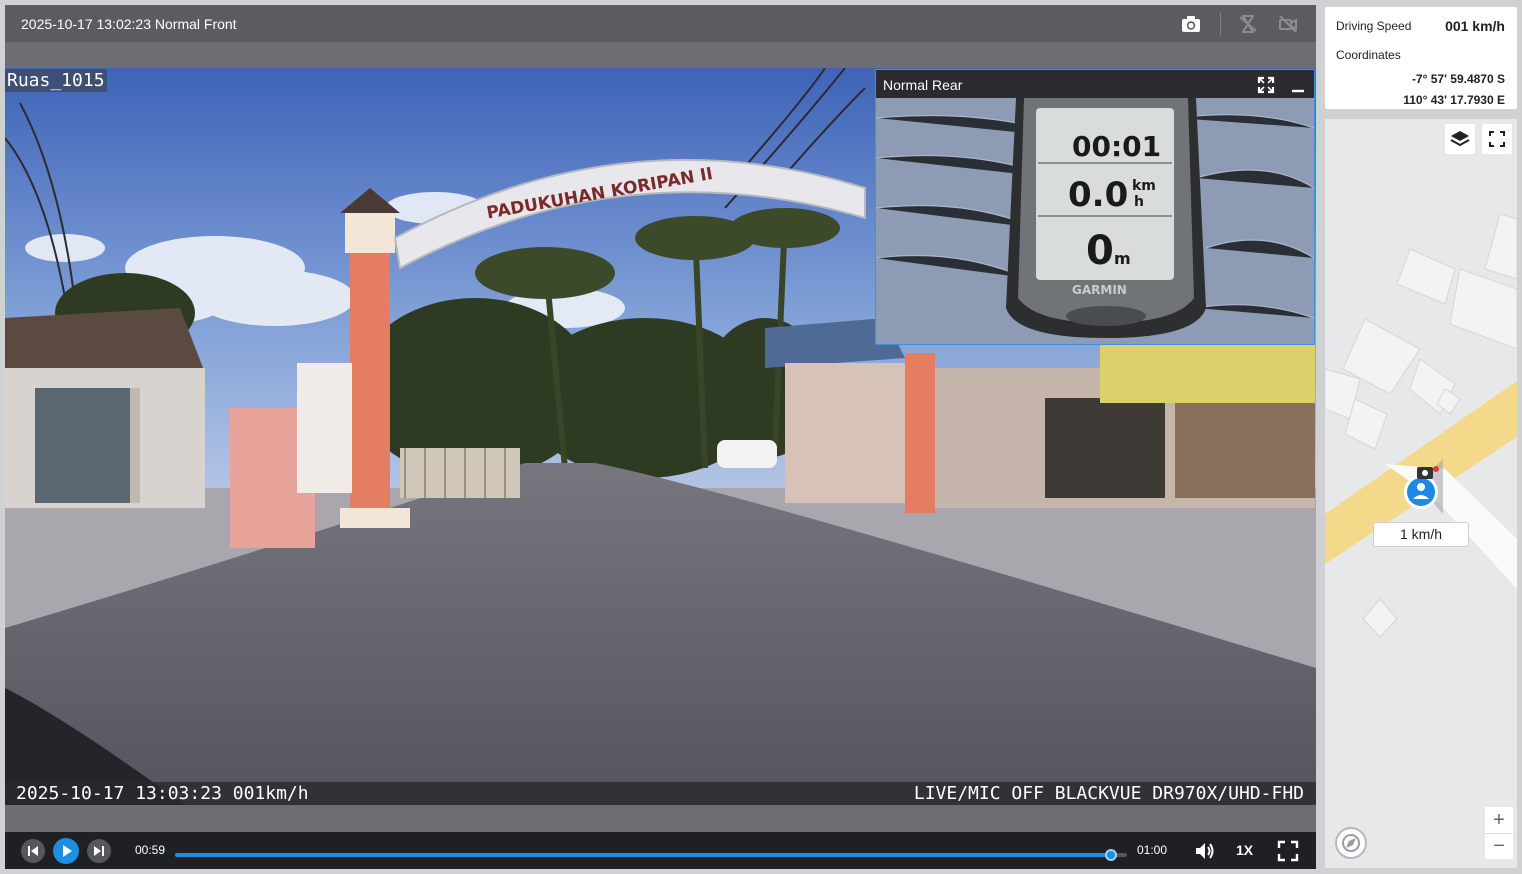  I want to click on total-time: 01:00, so click(1152, 850).